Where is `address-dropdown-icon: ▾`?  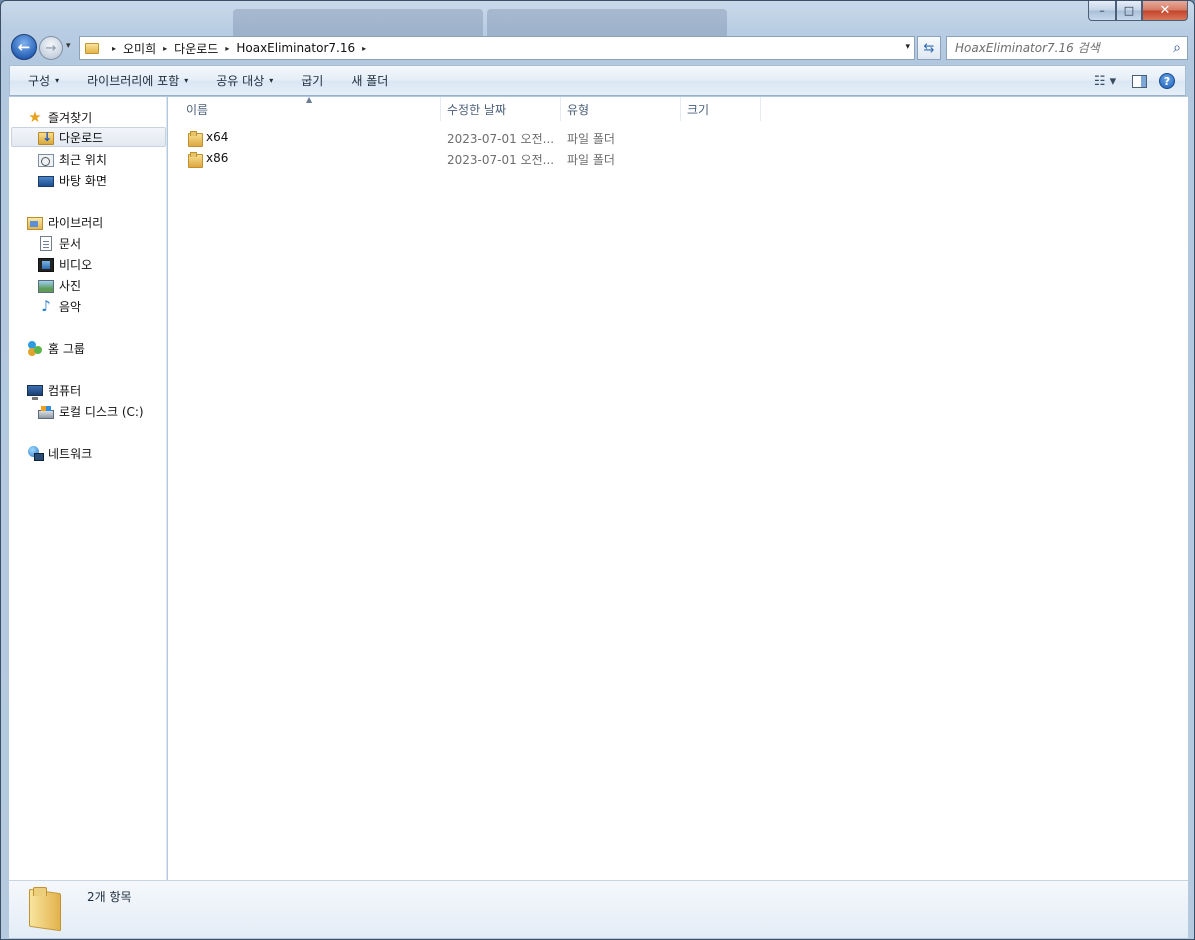 address-dropdown-icon: ▾ is located at coordinates (907, 47).